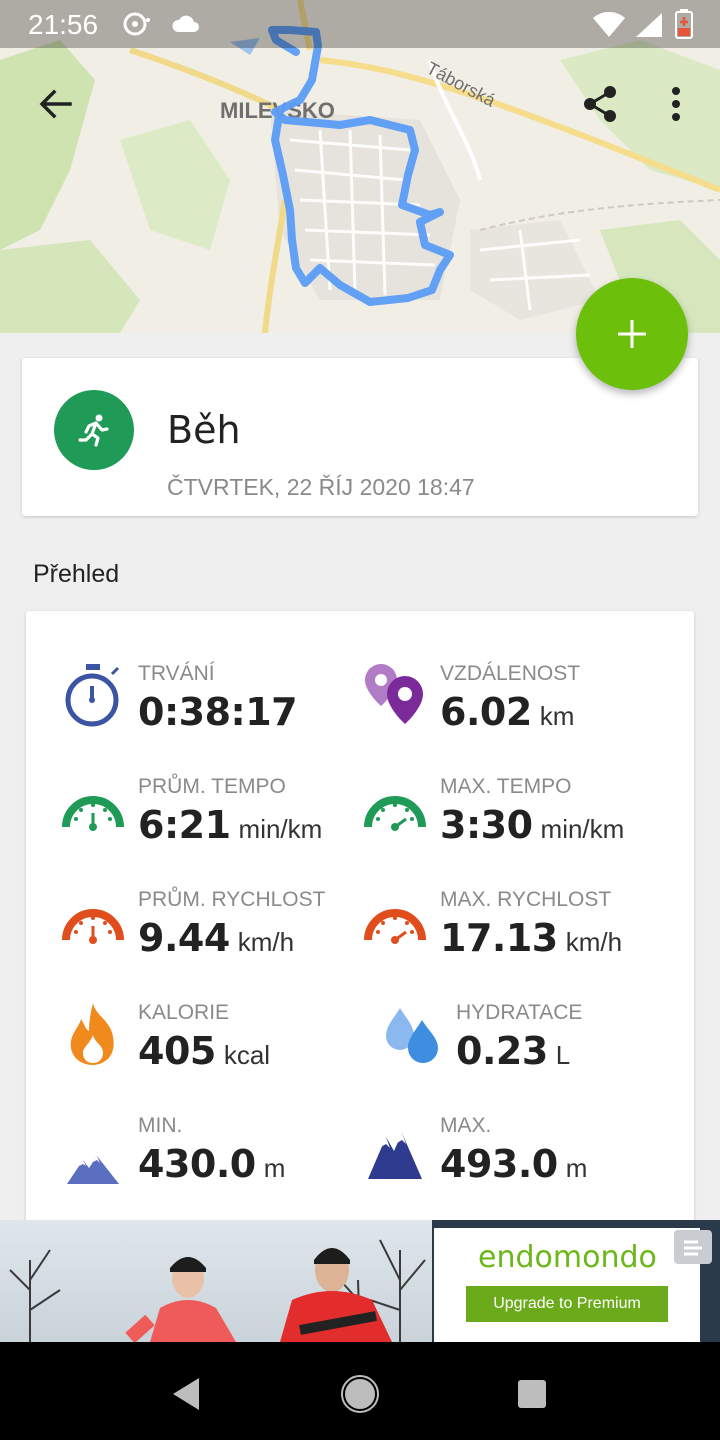 The width and height of the screenshot is (720, 1440). Describe the element at coordinates (684, 26) in the screenshot. I see `battery-low-icon` at that location.